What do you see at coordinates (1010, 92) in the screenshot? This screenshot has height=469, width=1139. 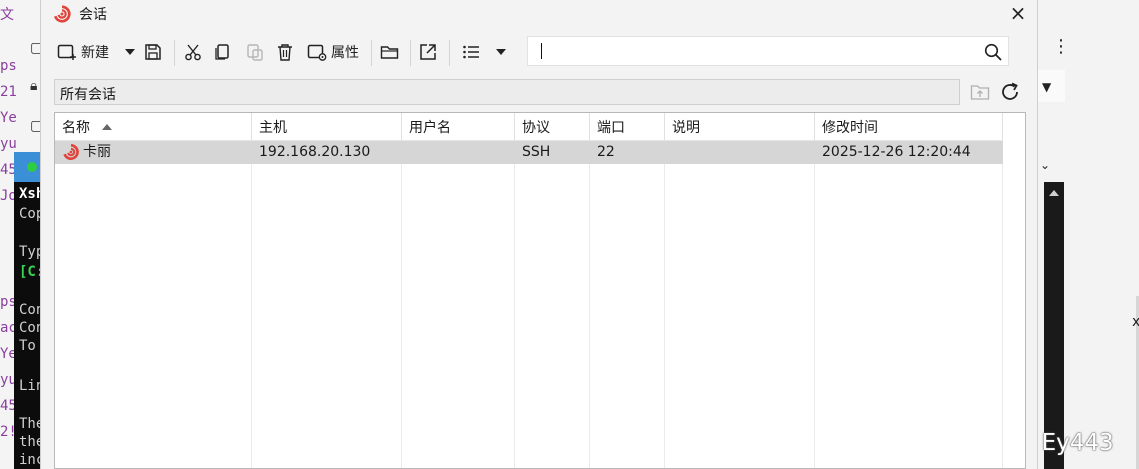 I see `refresh-icon` at bounding box center [1010, 92].